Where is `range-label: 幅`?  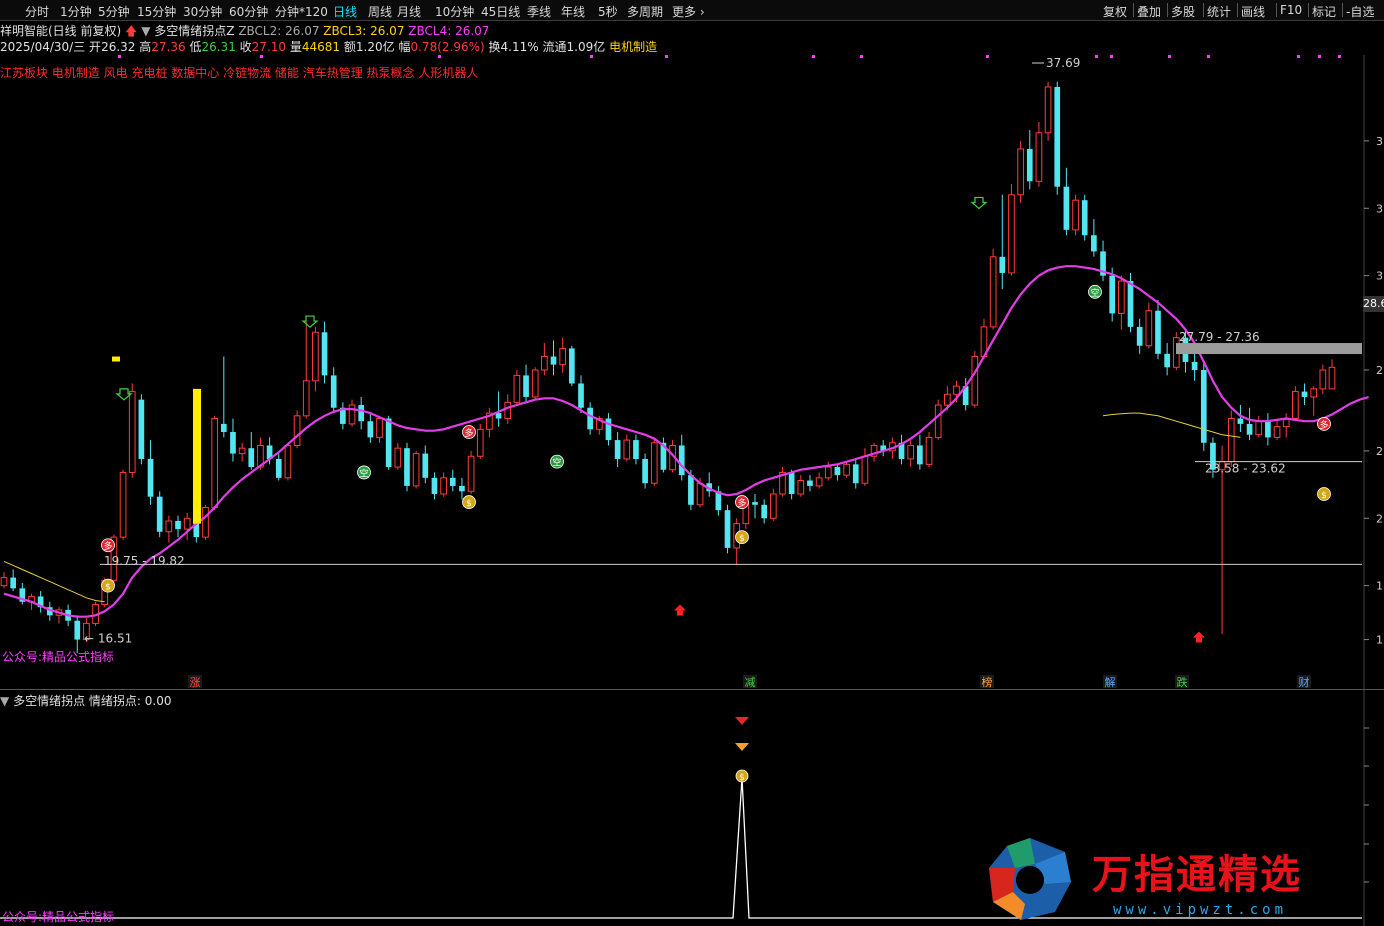 range-label: 幅 is located at coordinates (404, 47).